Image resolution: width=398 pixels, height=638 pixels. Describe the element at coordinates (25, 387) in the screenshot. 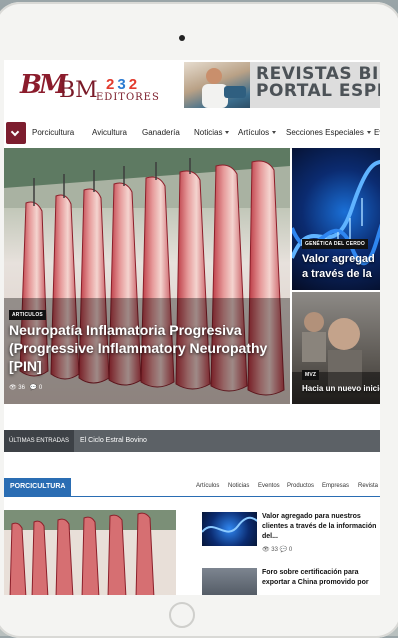

I see `hero-meta: 👁 36 💬 0` at that location.